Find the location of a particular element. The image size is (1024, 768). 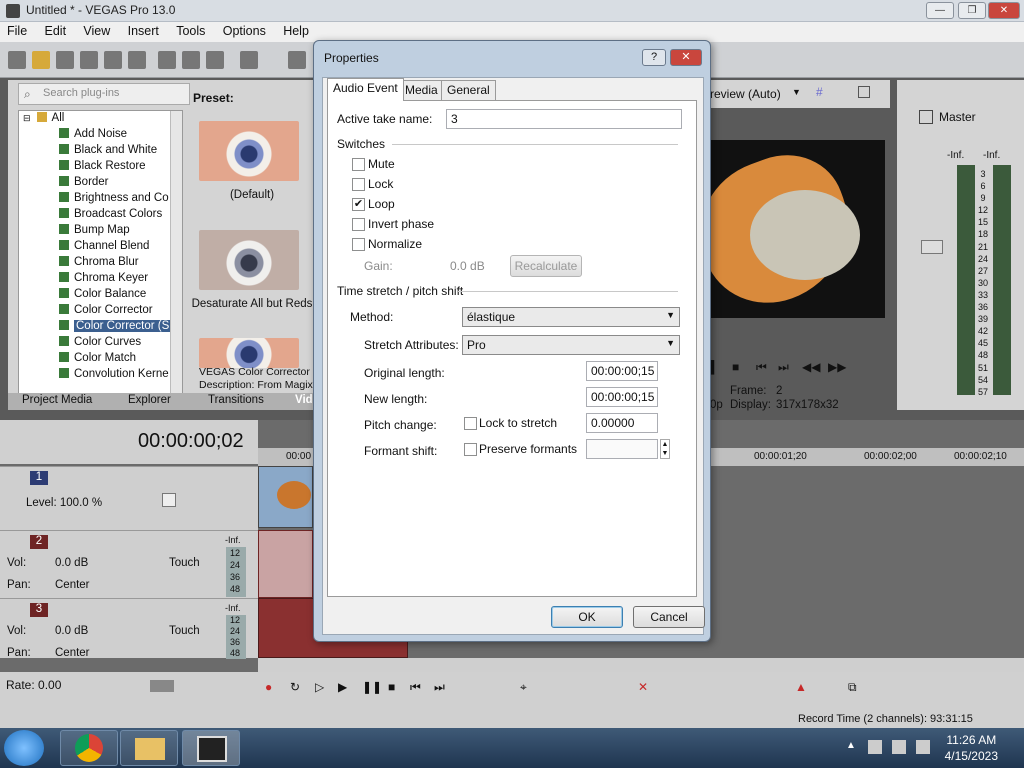

help-button: ? is located at coordinates (654, 57).